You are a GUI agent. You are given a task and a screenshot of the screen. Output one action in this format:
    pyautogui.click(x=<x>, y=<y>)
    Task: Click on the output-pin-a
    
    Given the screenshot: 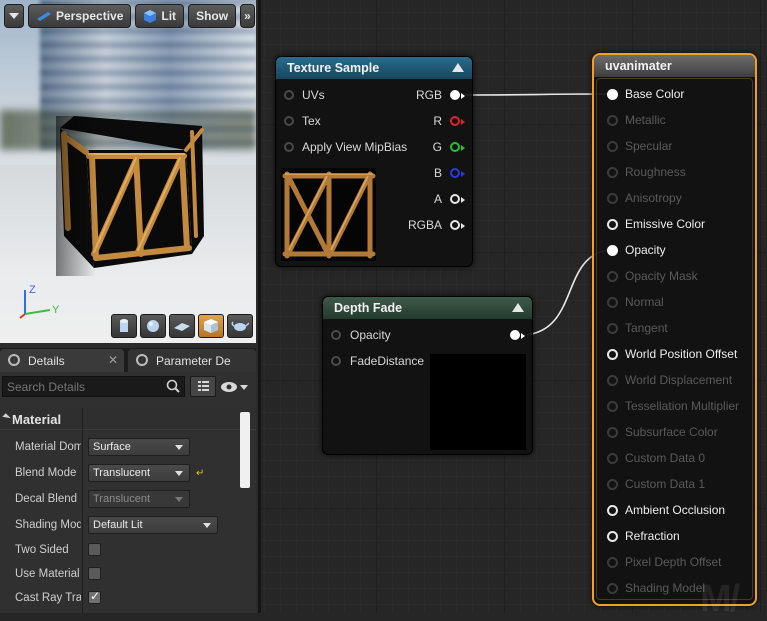 What is the action you would take?
    pyautogui.click(x=455, y=199)
    